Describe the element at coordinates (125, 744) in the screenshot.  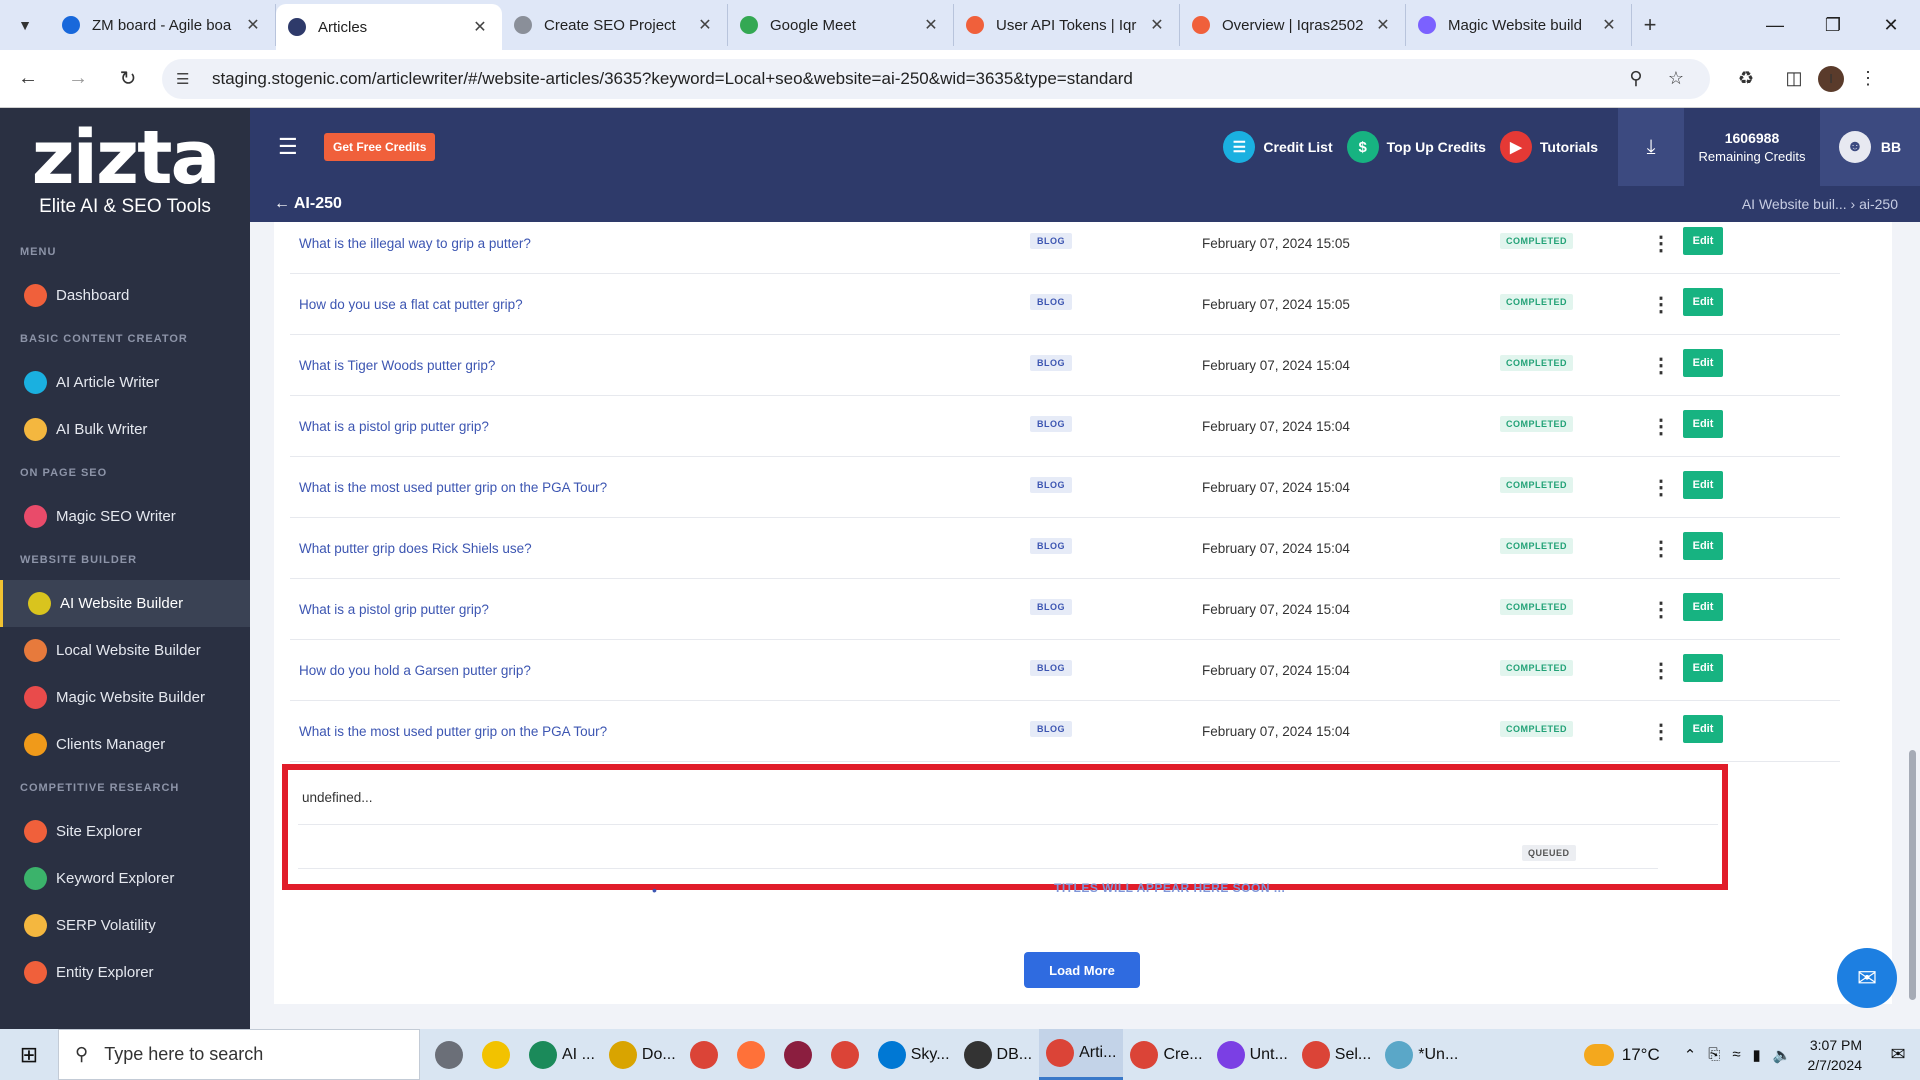
I see `sidebar-item: Clients Manager` at that location.